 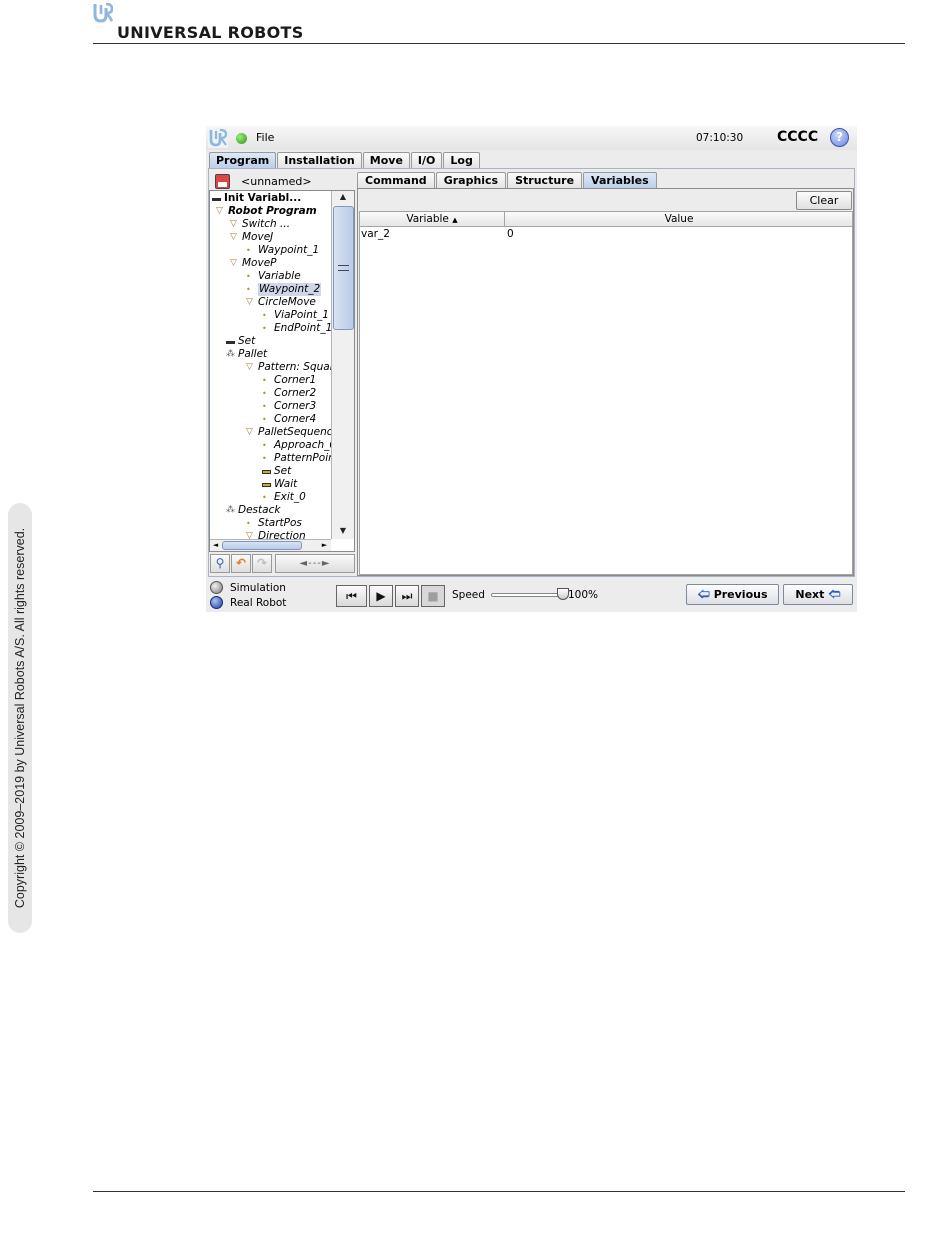 I want to click on tree-scroll-thumb, so click(x=343, y=268).